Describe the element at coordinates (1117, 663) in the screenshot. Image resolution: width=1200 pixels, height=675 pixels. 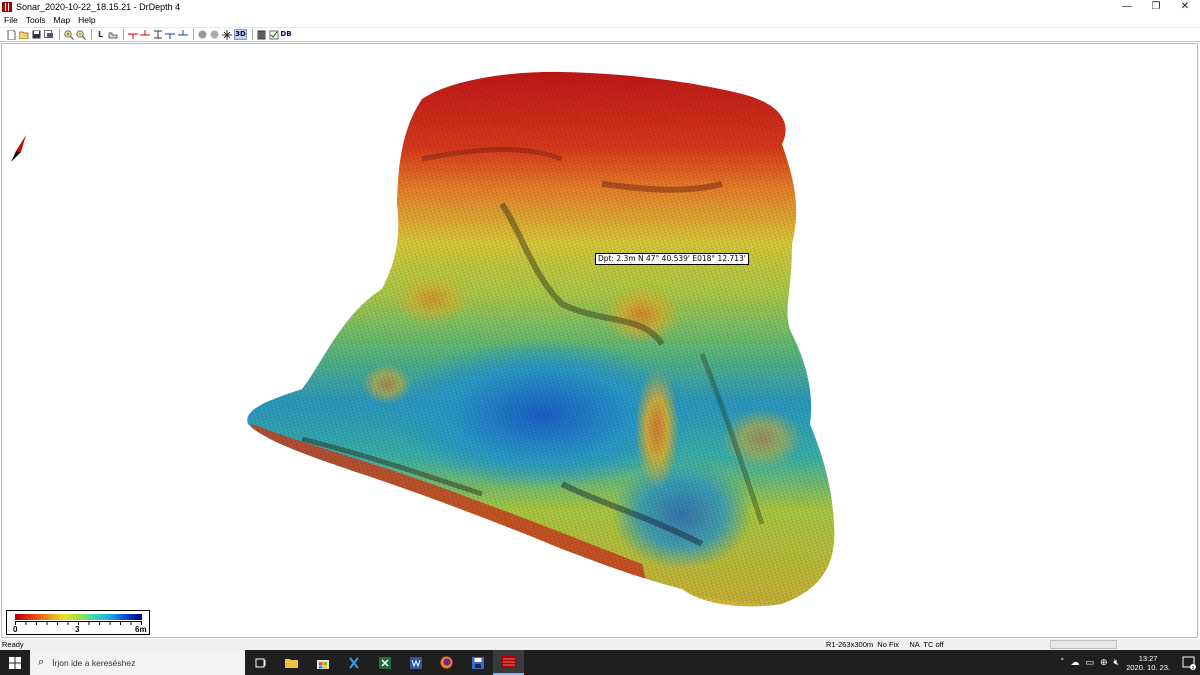
I see `volume-muted-icon: 🔇︎` at that location.